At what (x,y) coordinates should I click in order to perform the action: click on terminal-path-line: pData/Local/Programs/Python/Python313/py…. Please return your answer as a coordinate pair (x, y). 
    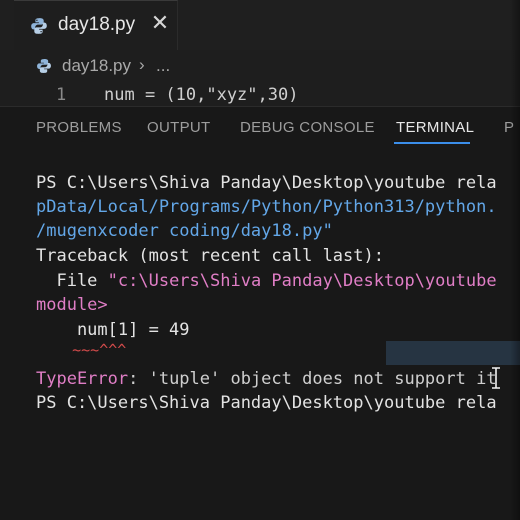
    Looking at the image, I should click on (266, 207).